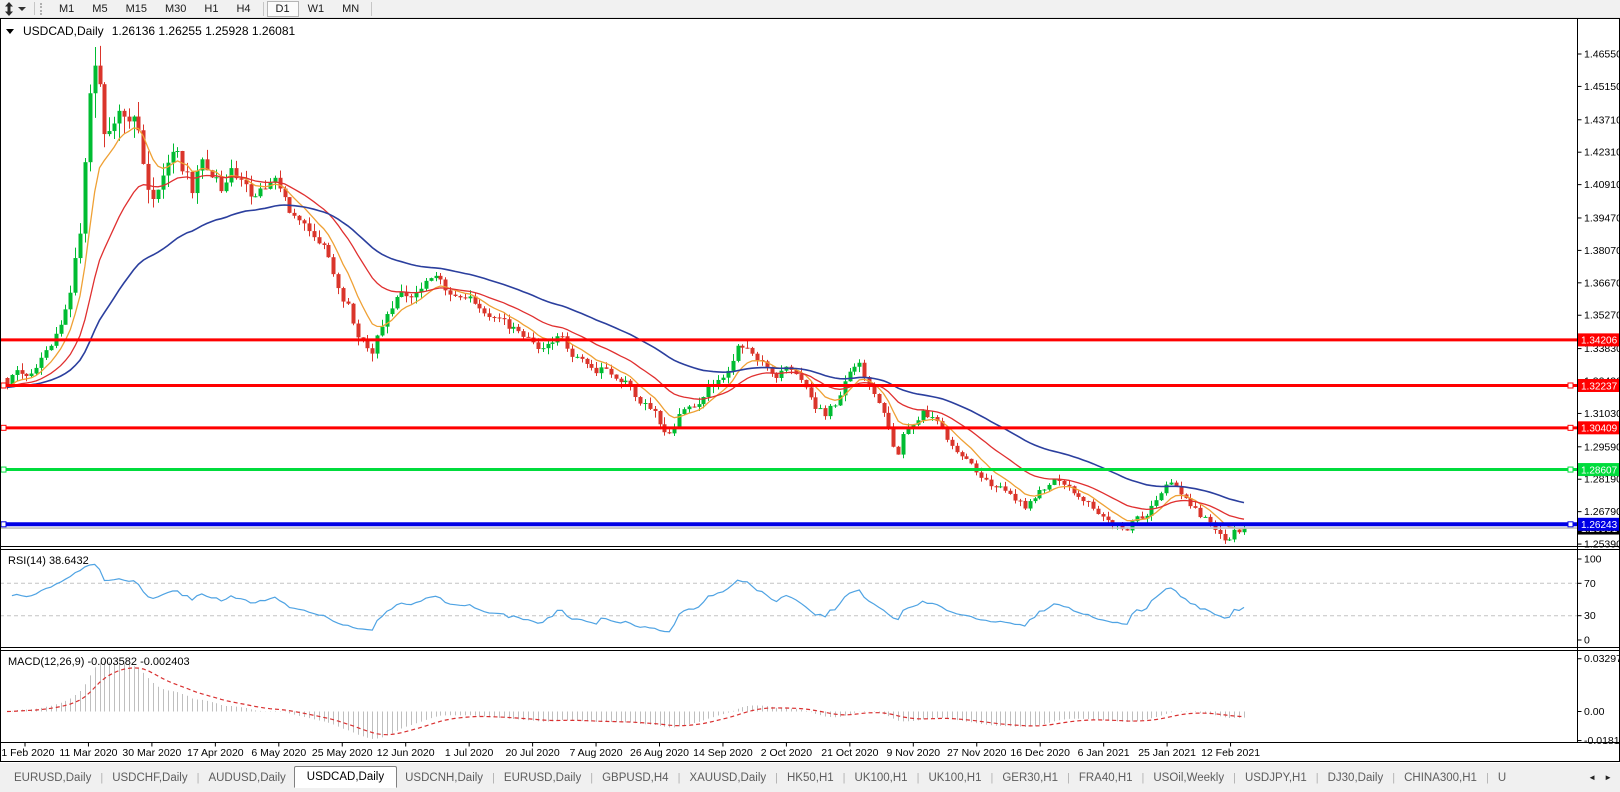 The height and width of the screenshot is (792, 1620). What do you see at coordinates (149, 778) in the screenshot?
I see `tab-usdchf-daily: USDCHF,Daily` at bounding box center [149, 778].